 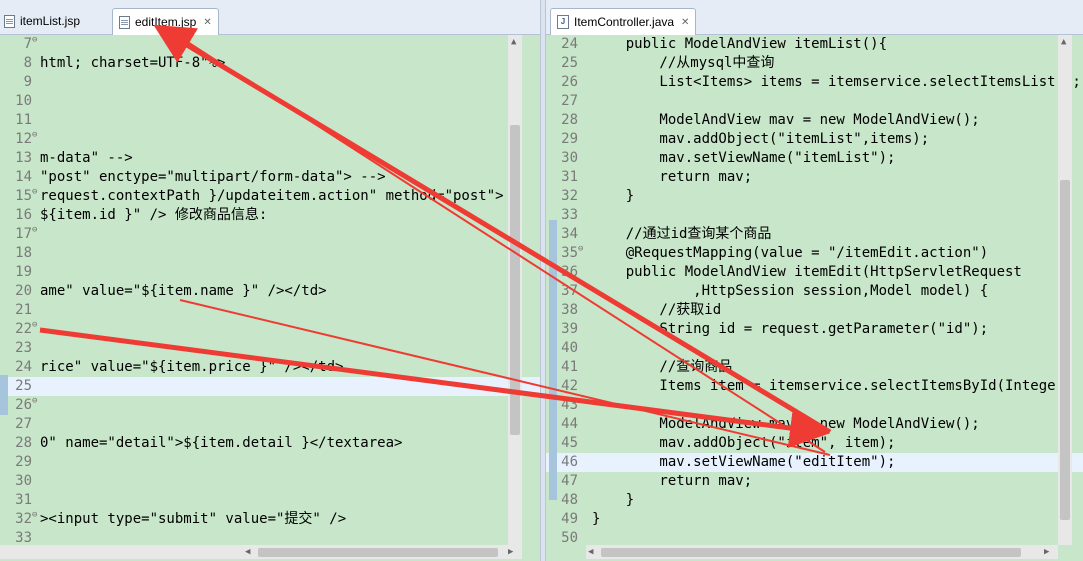 What do you see at coordinates (165, 21) in the screenshot?
I see `tab-edititem-jsp: editItem.jsp ✕` at bounding box center [165, 21].